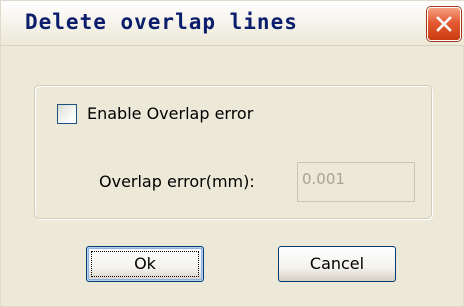  What do you see at coordinates (161, 22) in the screenshot?
I see `dialog-title: Delete overlap lines` at bounding box center [161, 22].